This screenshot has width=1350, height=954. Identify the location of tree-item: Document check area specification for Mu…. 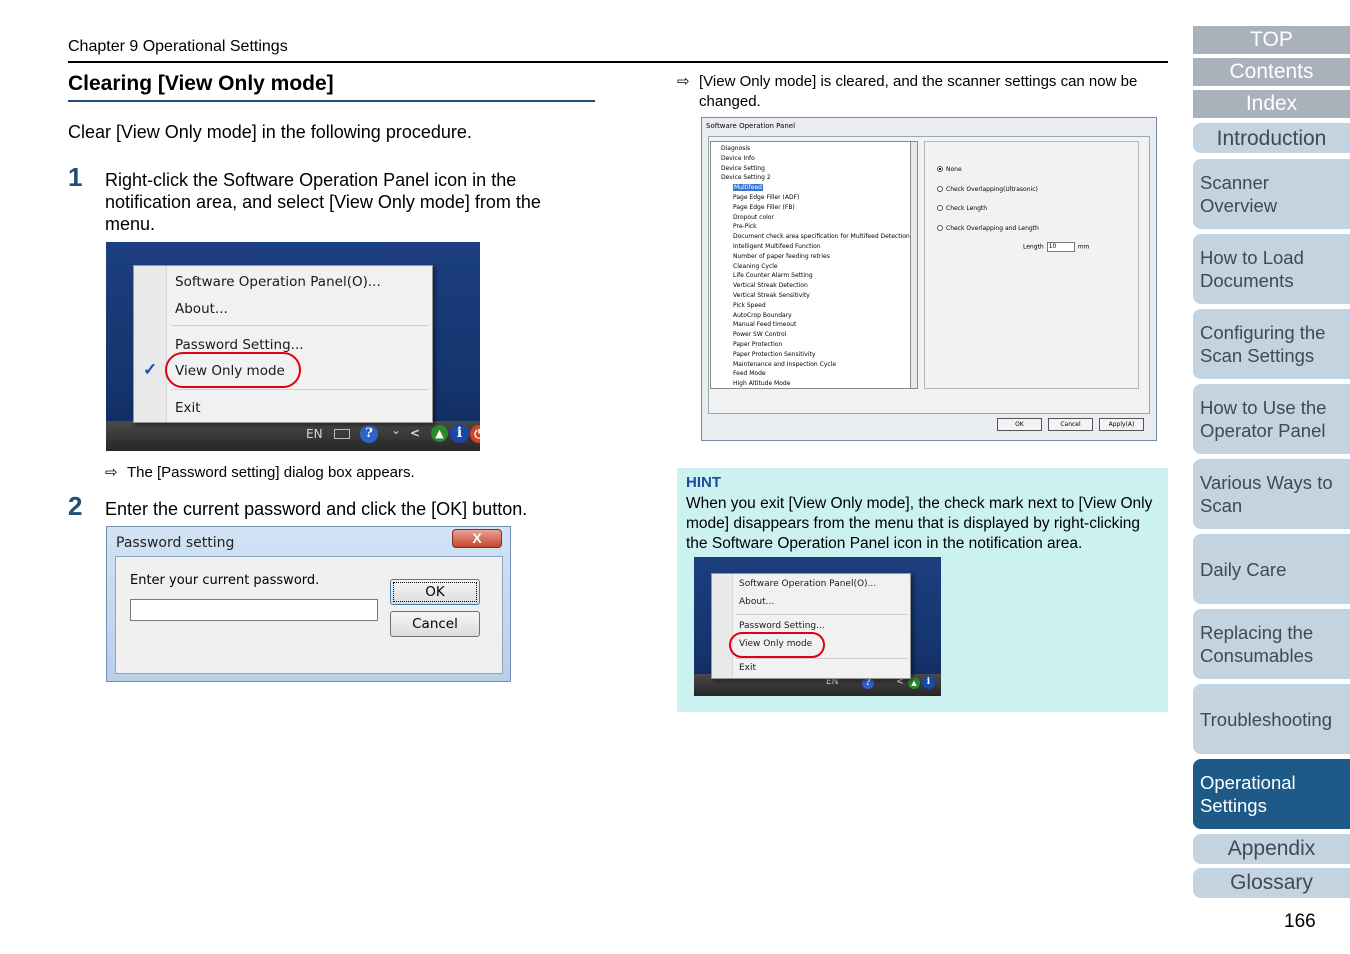
(821, 236).